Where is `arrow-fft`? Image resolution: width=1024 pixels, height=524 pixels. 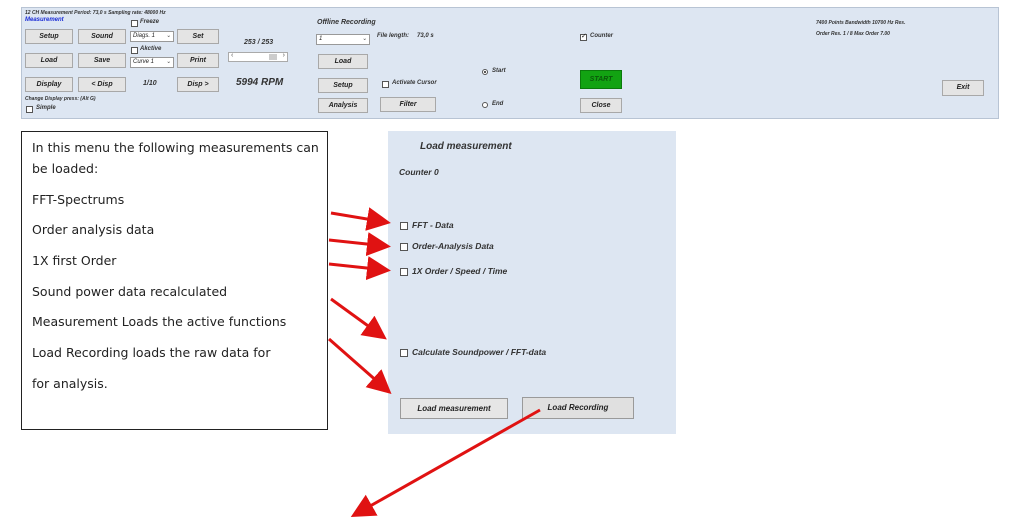
arrow-fft is located at coordinates (360, 219).